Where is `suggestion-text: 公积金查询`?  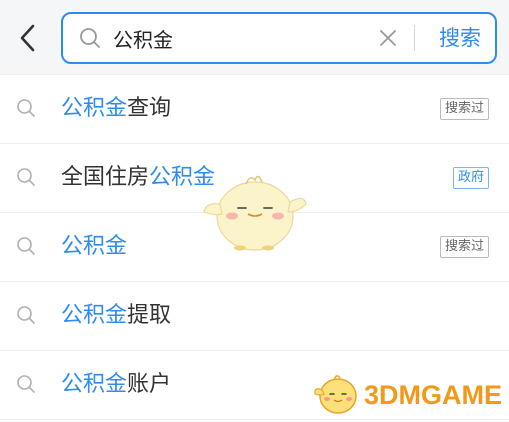 suggestion-text: 公积金查询 is located at coordinates (116, 109).